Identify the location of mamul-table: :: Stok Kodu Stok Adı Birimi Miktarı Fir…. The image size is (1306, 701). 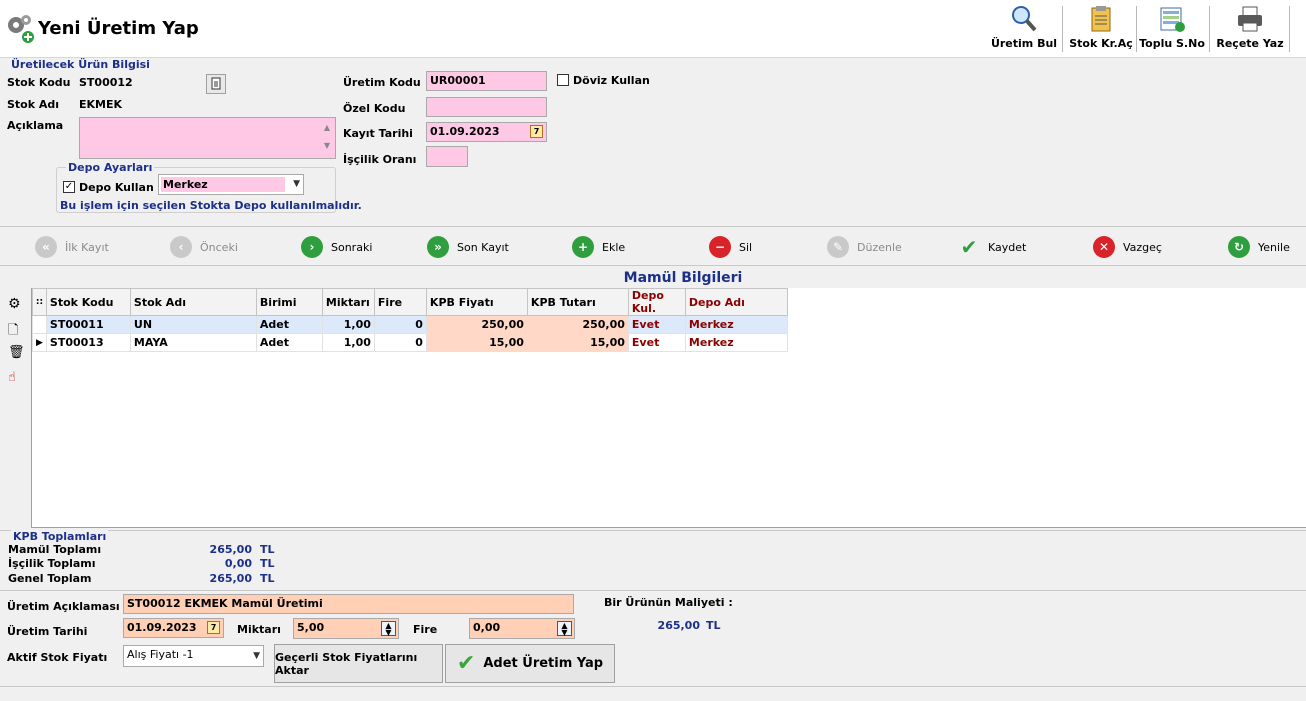
(410, 320).